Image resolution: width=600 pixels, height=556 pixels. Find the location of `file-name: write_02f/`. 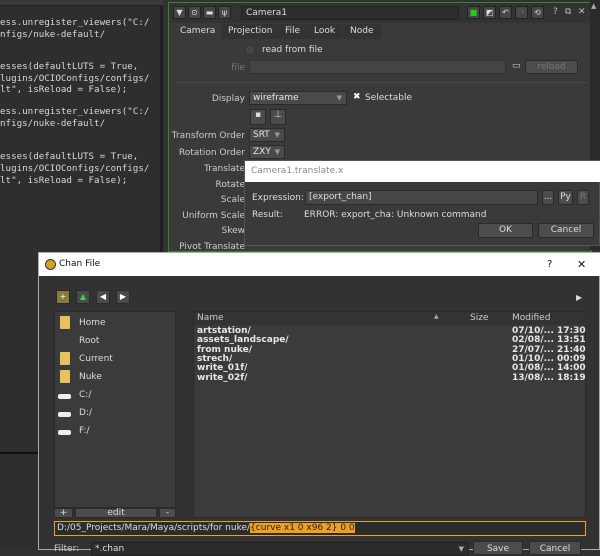

file-name: write_02f/ is located at coordinates (222, 377).